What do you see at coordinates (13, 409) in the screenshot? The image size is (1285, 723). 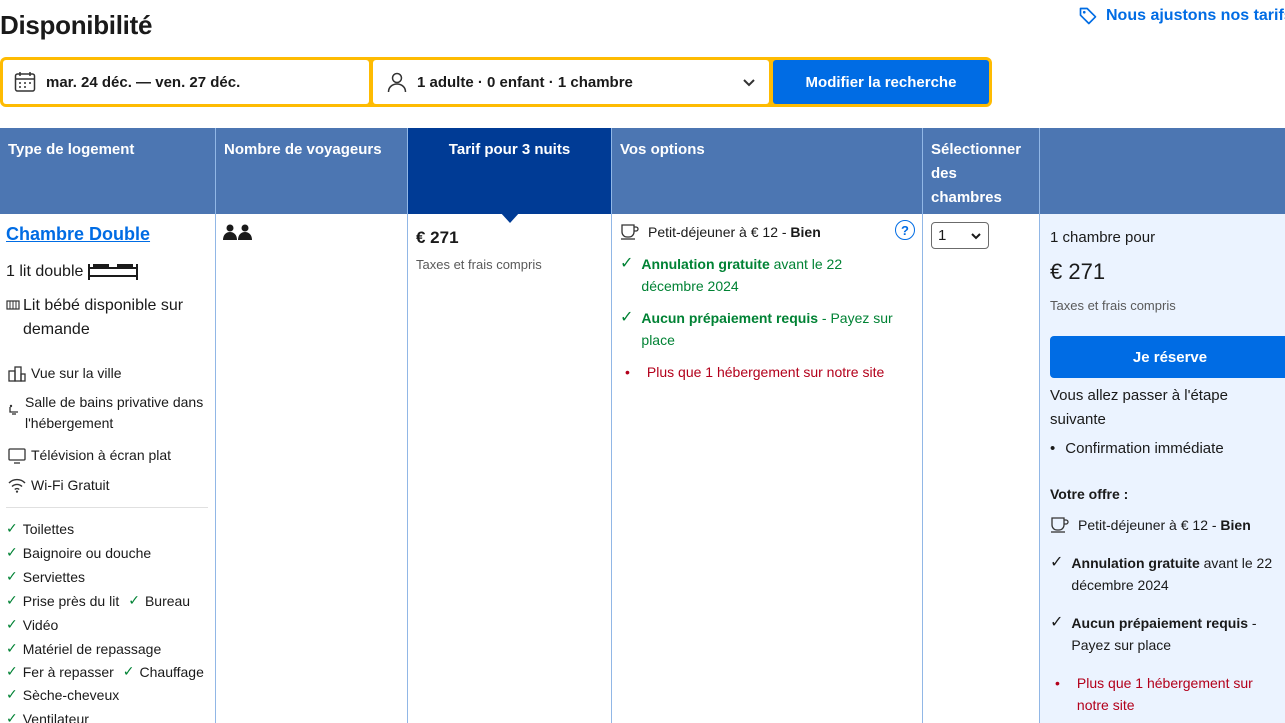 I see `bath-icon` at bounding box center [13, 409].